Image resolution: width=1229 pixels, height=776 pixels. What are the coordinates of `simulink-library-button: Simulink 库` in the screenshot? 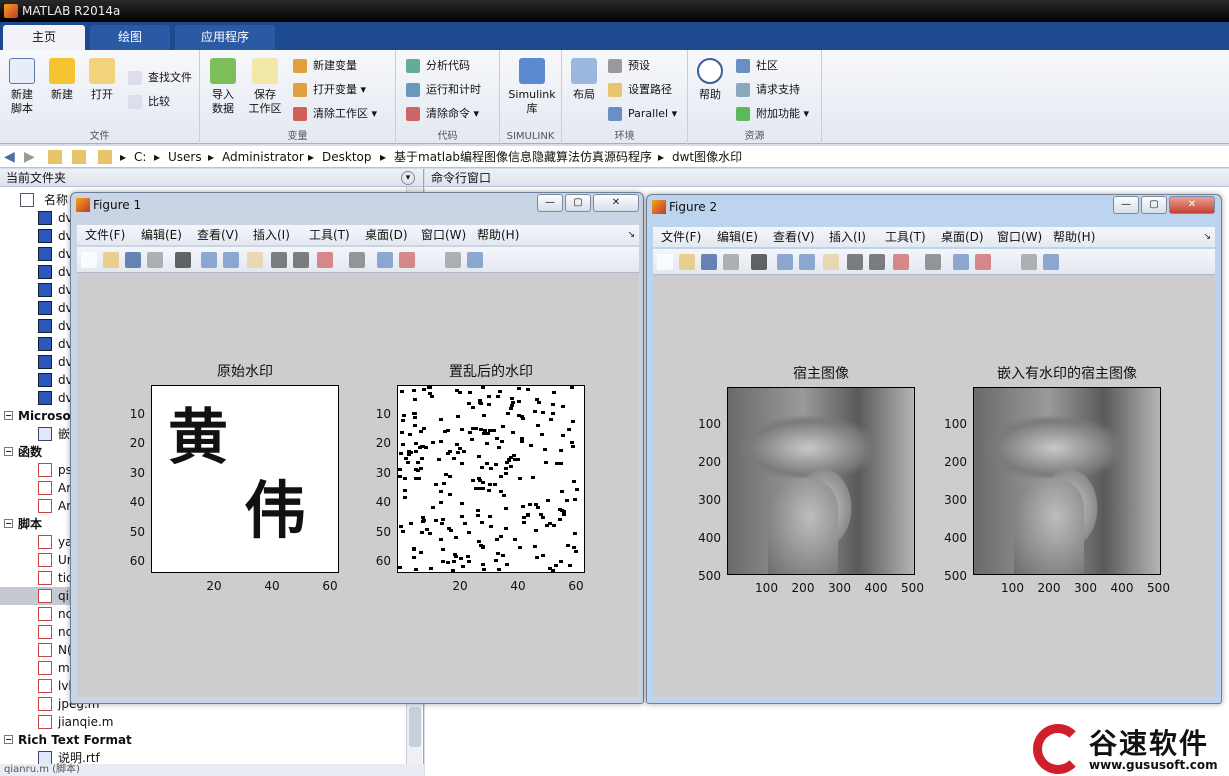 It's located at (532, 87).